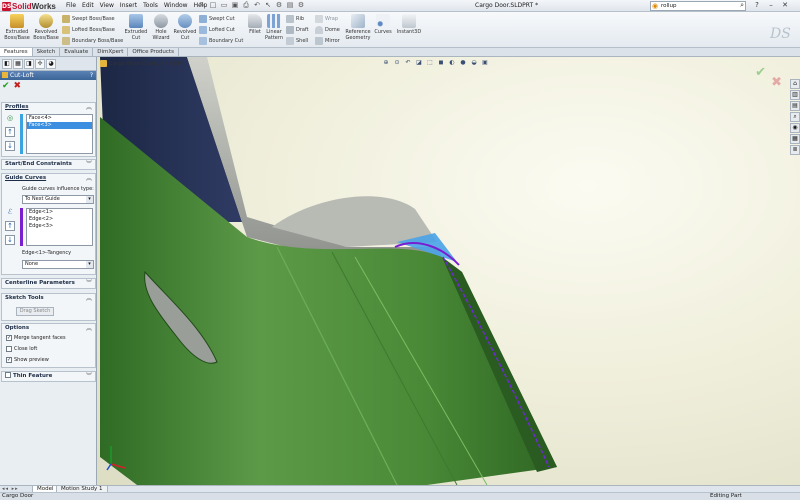 The image size is (800, 500). I want to click on list-item: Edge<1>, so click(59, 212).